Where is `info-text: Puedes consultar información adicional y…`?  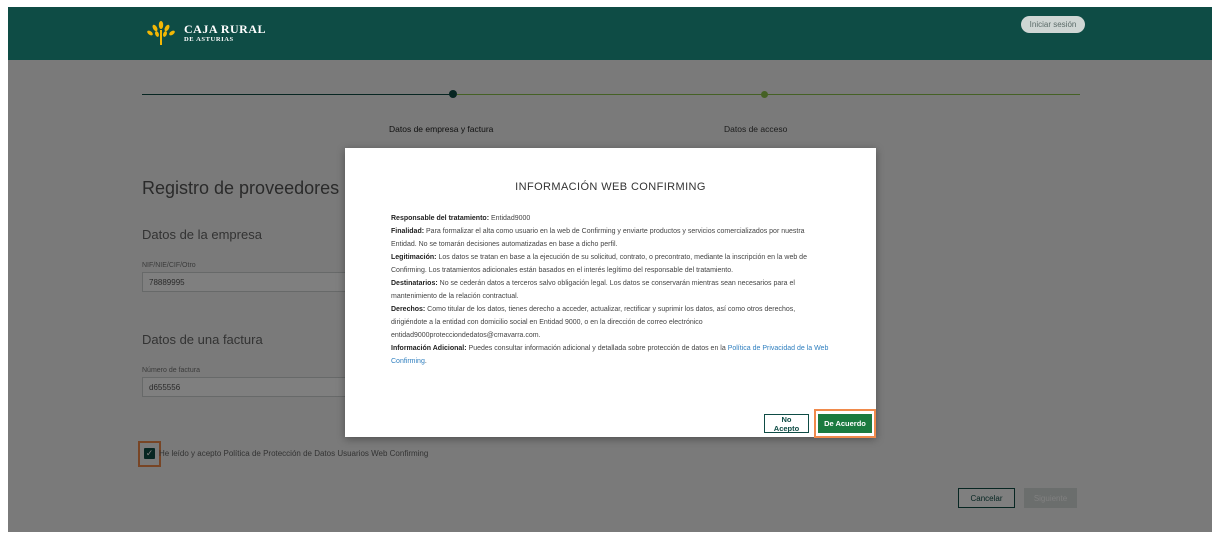
info-text: Puedes consultar información adicional y… is located at coordinates (597, 348).